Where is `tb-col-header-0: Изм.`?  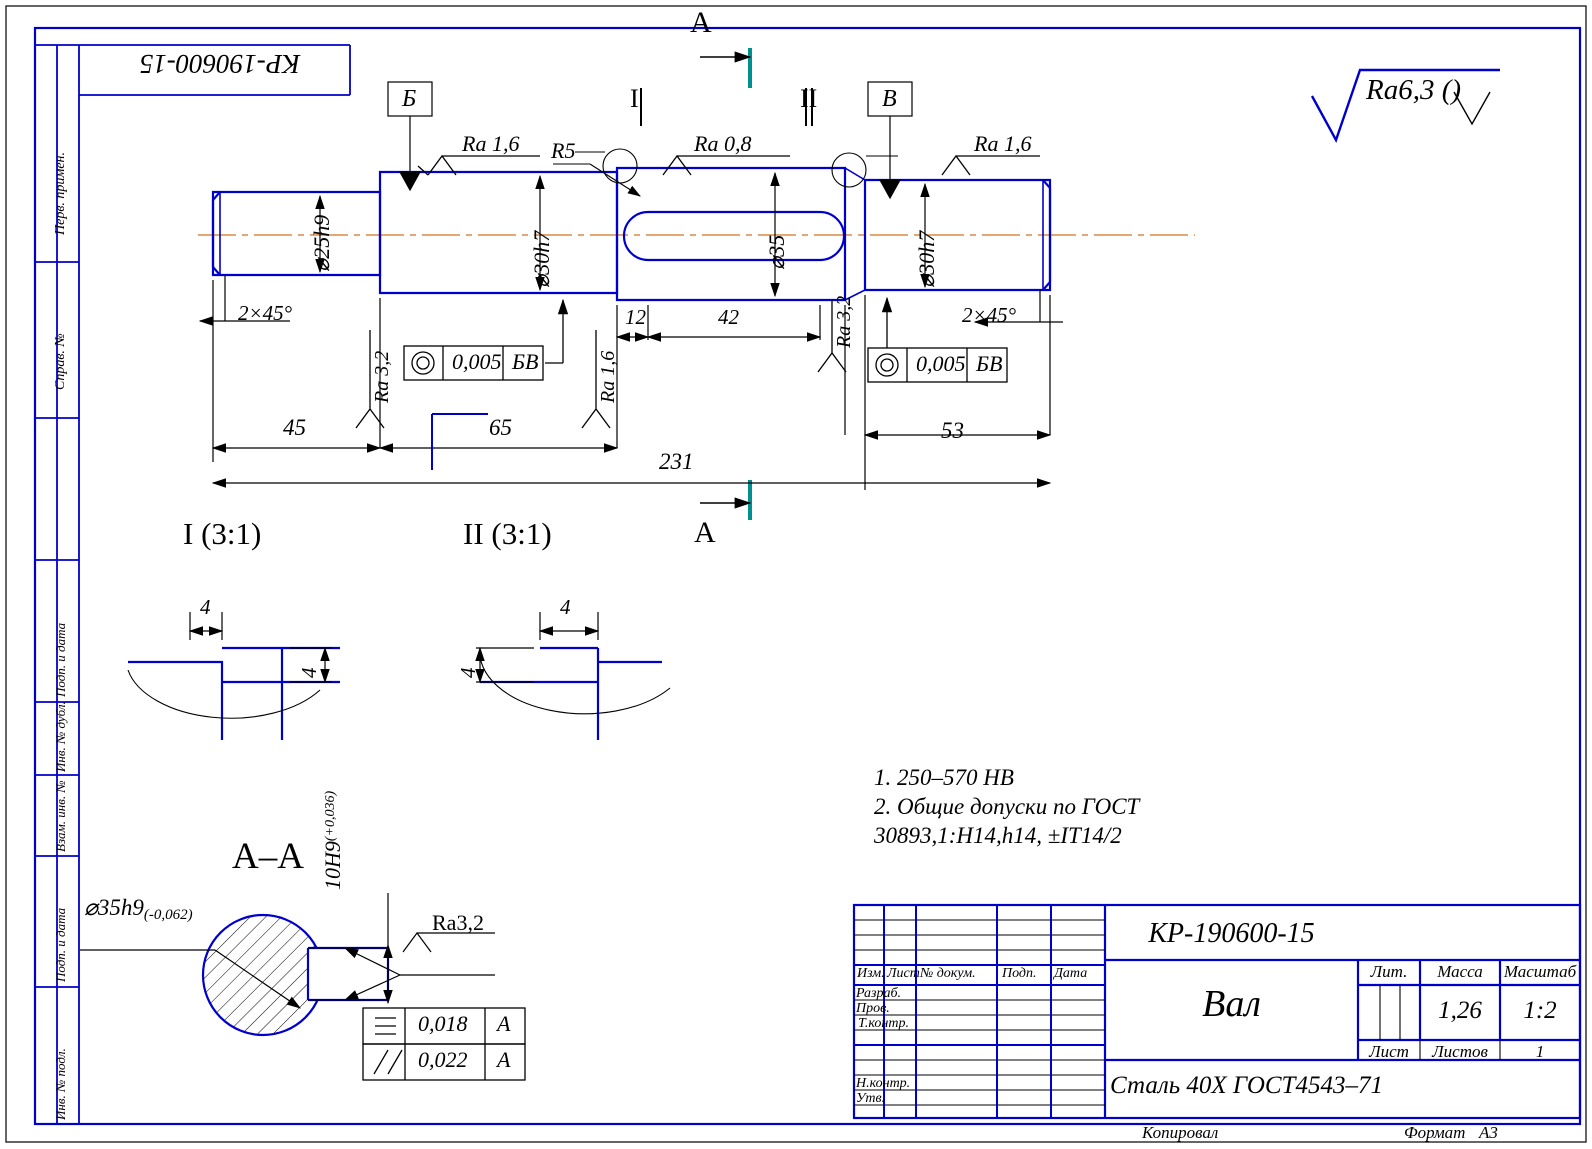
tb-col-header-0: Изм. is located at coordinates (871, 973).